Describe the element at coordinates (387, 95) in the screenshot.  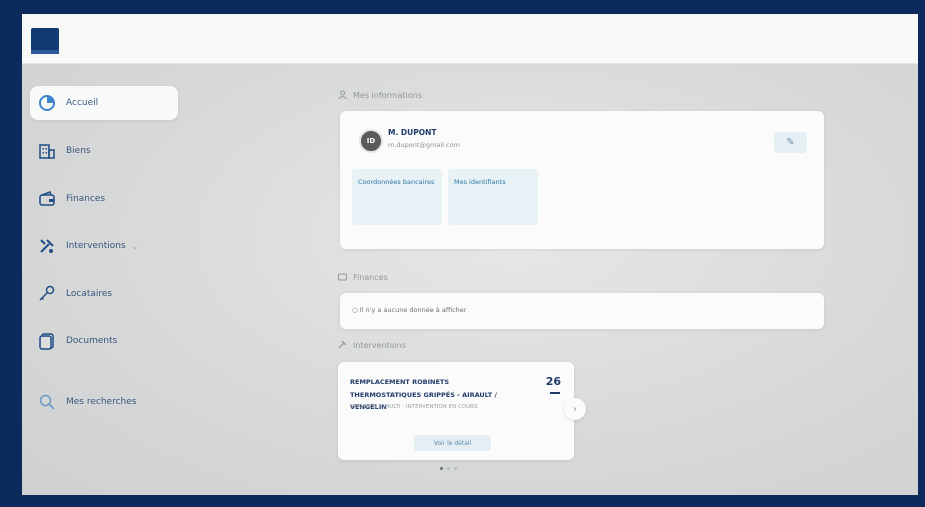
I see `section-title: Mes informations` at that location.